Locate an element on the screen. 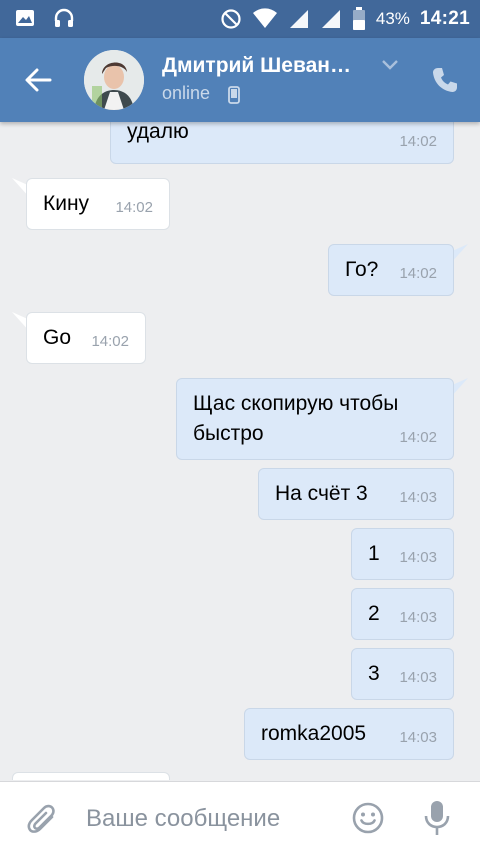 This screenshot has height=854, width=480. battery-icon is located at coordinates (358, 18).